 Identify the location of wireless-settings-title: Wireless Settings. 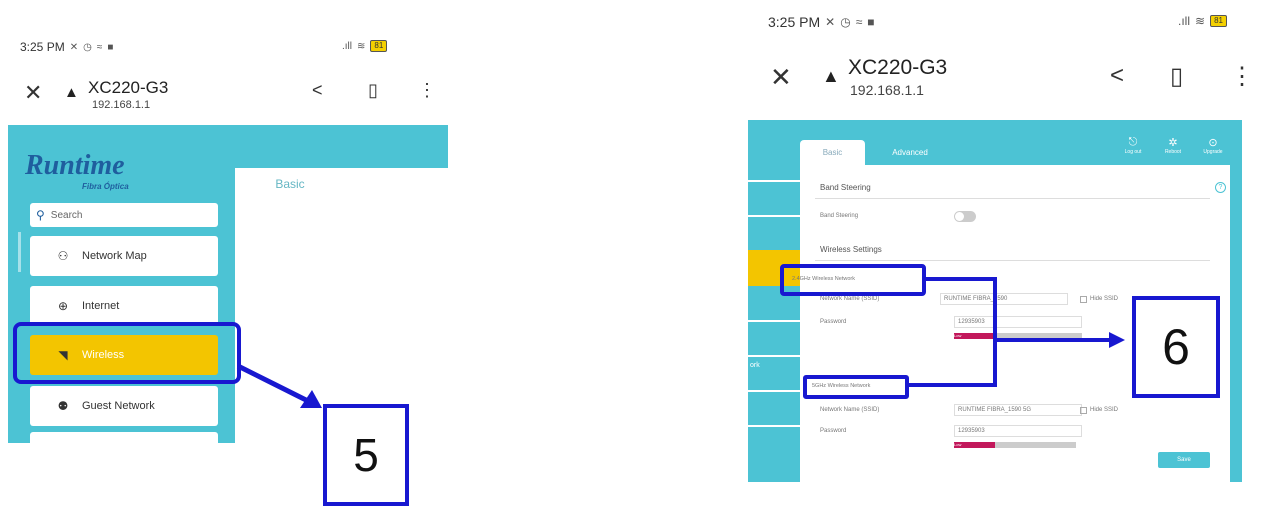
(851, 249).